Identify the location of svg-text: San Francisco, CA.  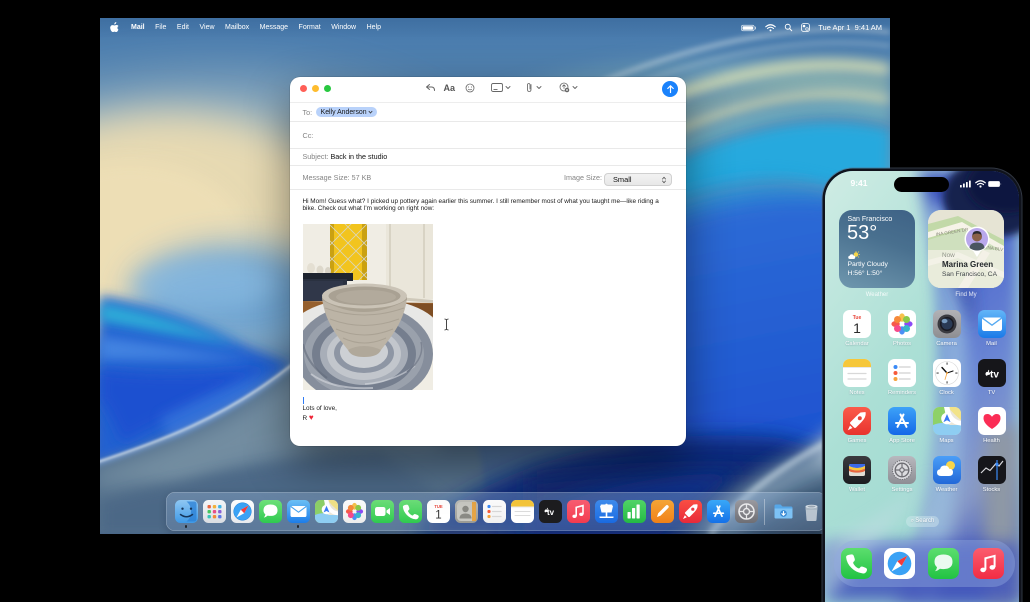
(970, 274).